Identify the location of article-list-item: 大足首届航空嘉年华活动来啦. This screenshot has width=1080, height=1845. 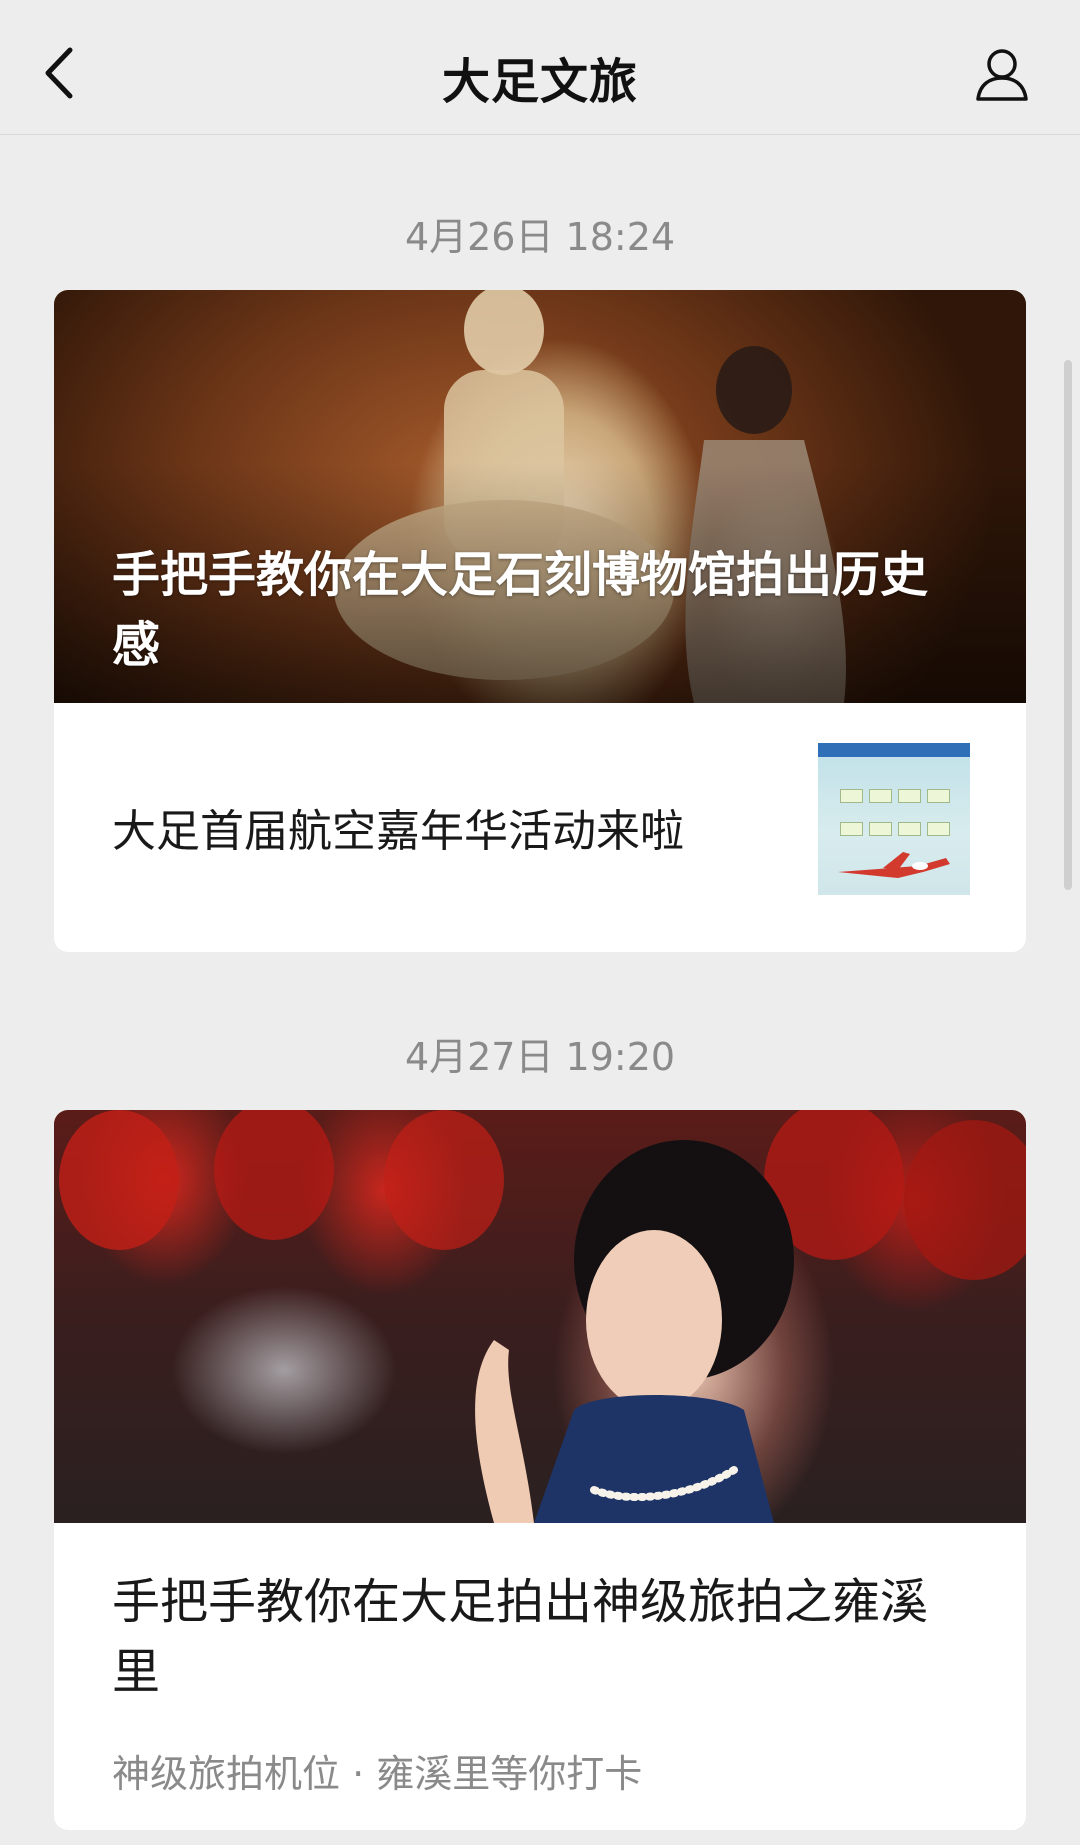
(540, 827).